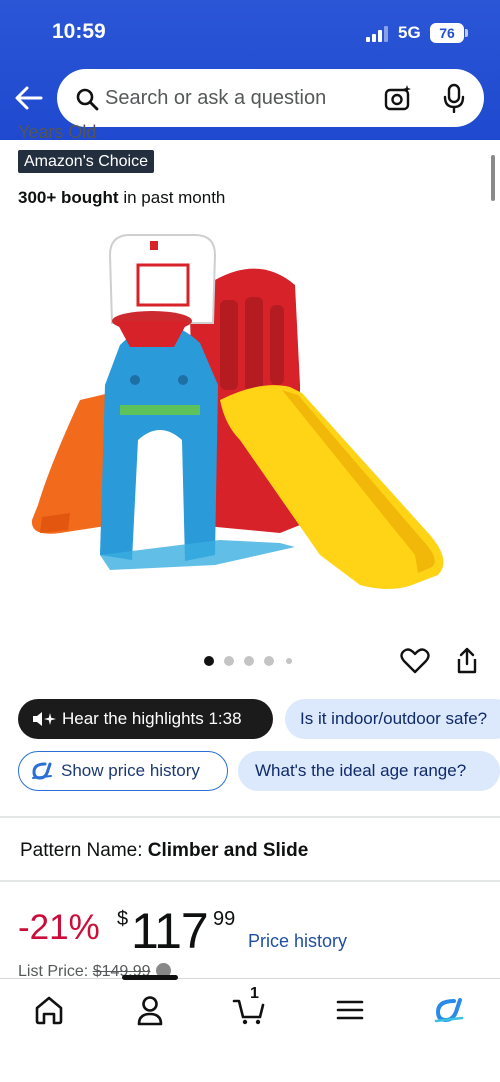  Describe the element at coordinates (172, 197) in the screenshot. I see `bought-count-suffix: in past month` at that location.